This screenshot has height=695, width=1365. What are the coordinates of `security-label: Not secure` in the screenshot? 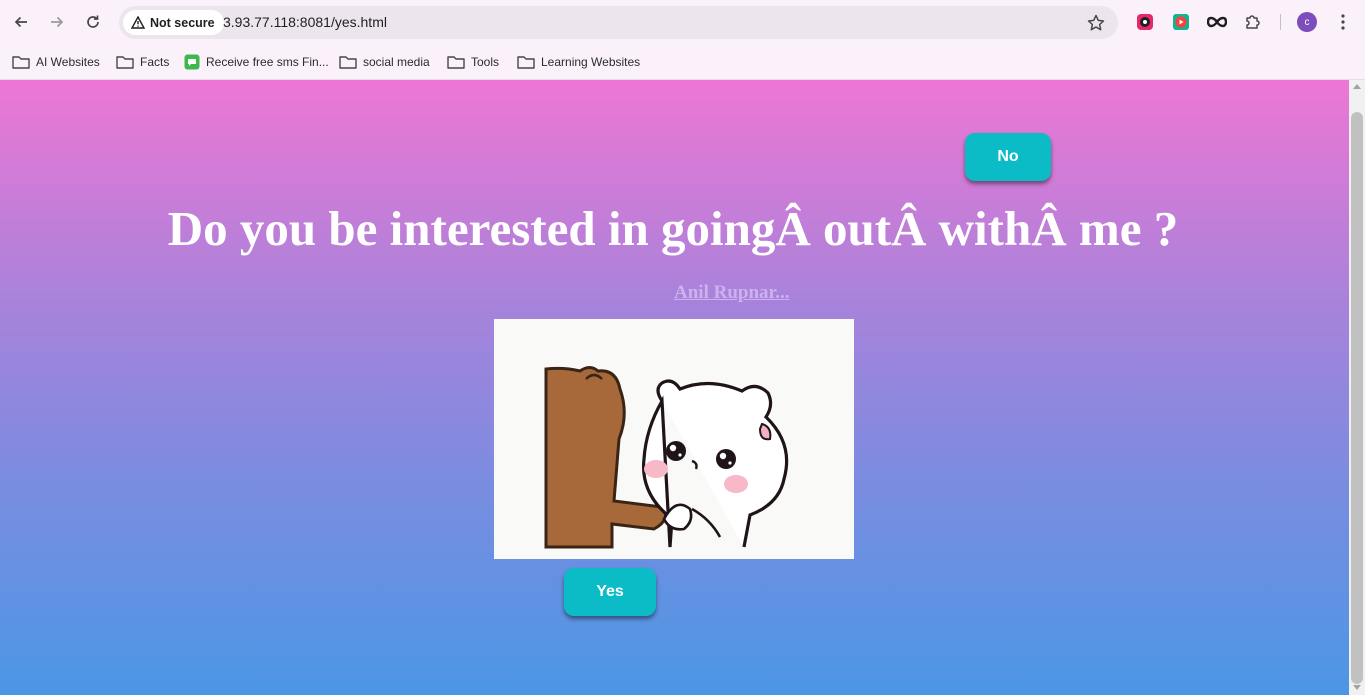 It's located at (182, 22).